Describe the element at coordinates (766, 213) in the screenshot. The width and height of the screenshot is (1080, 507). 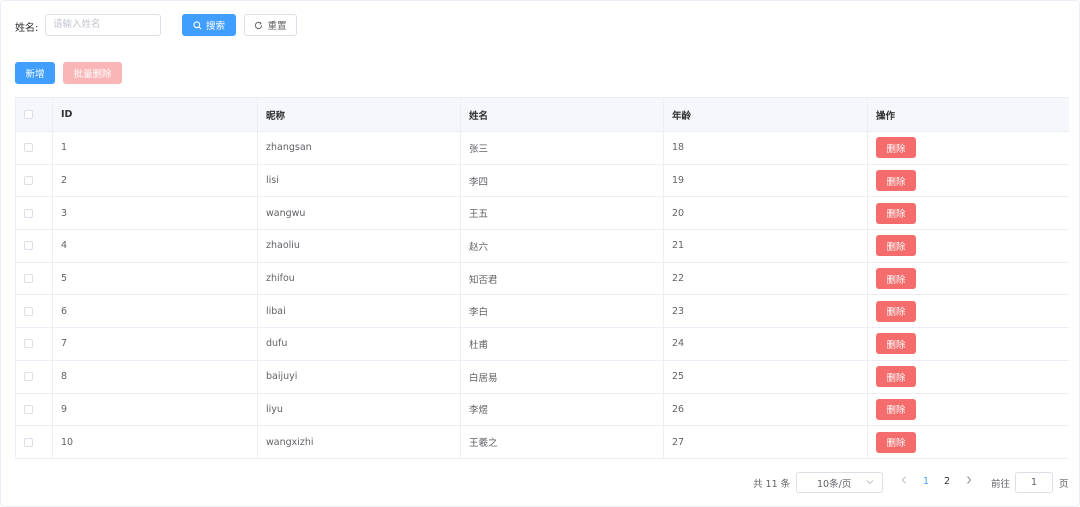
I see `cell-age: 20` at that location.